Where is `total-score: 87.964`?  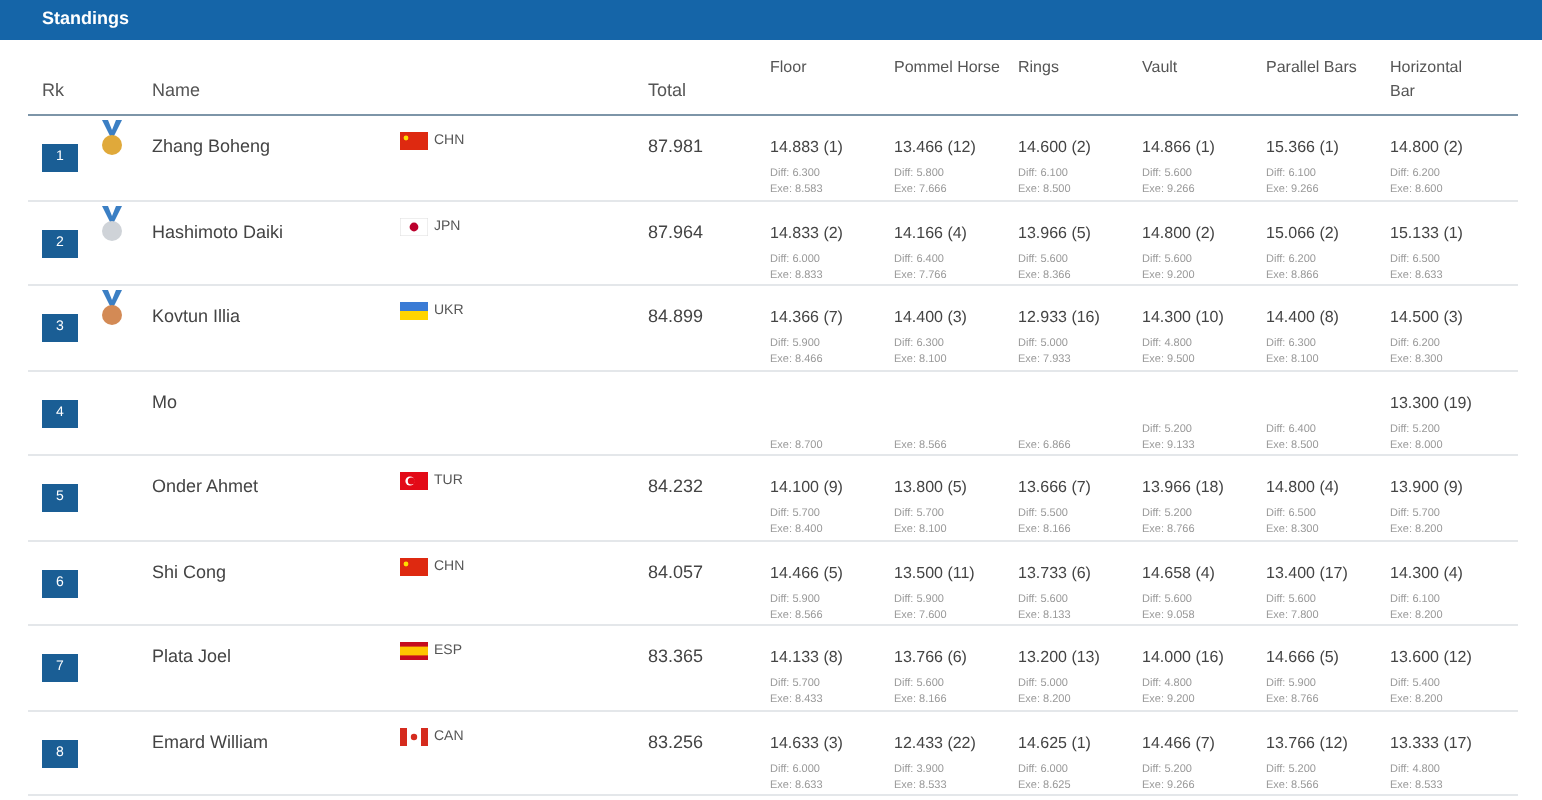 total-score: 87.964 is located at coordinates (676, 231).